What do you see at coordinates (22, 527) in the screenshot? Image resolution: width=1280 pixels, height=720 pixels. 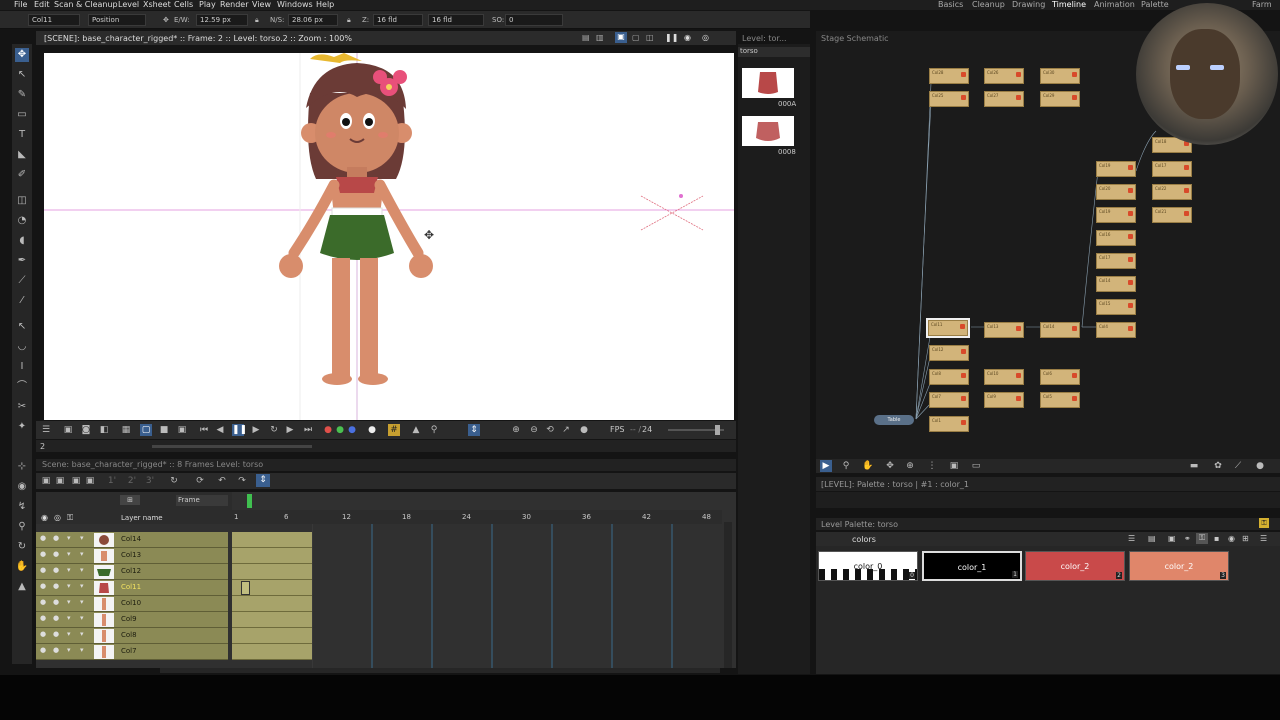 I see `zoom-tool-icon: ⚲` at bounding box center [22, 527].